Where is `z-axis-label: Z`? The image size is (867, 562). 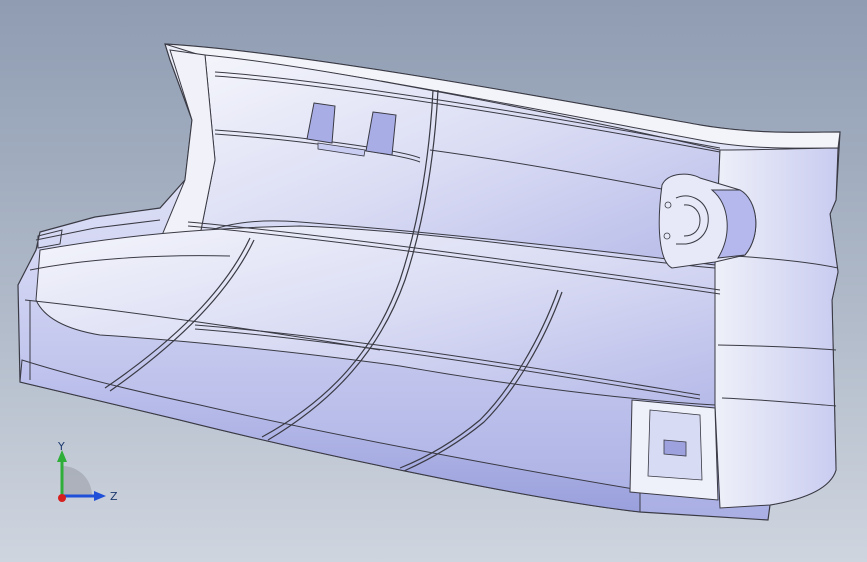 z-axis-label: Z is located at coordinates (114, 496).